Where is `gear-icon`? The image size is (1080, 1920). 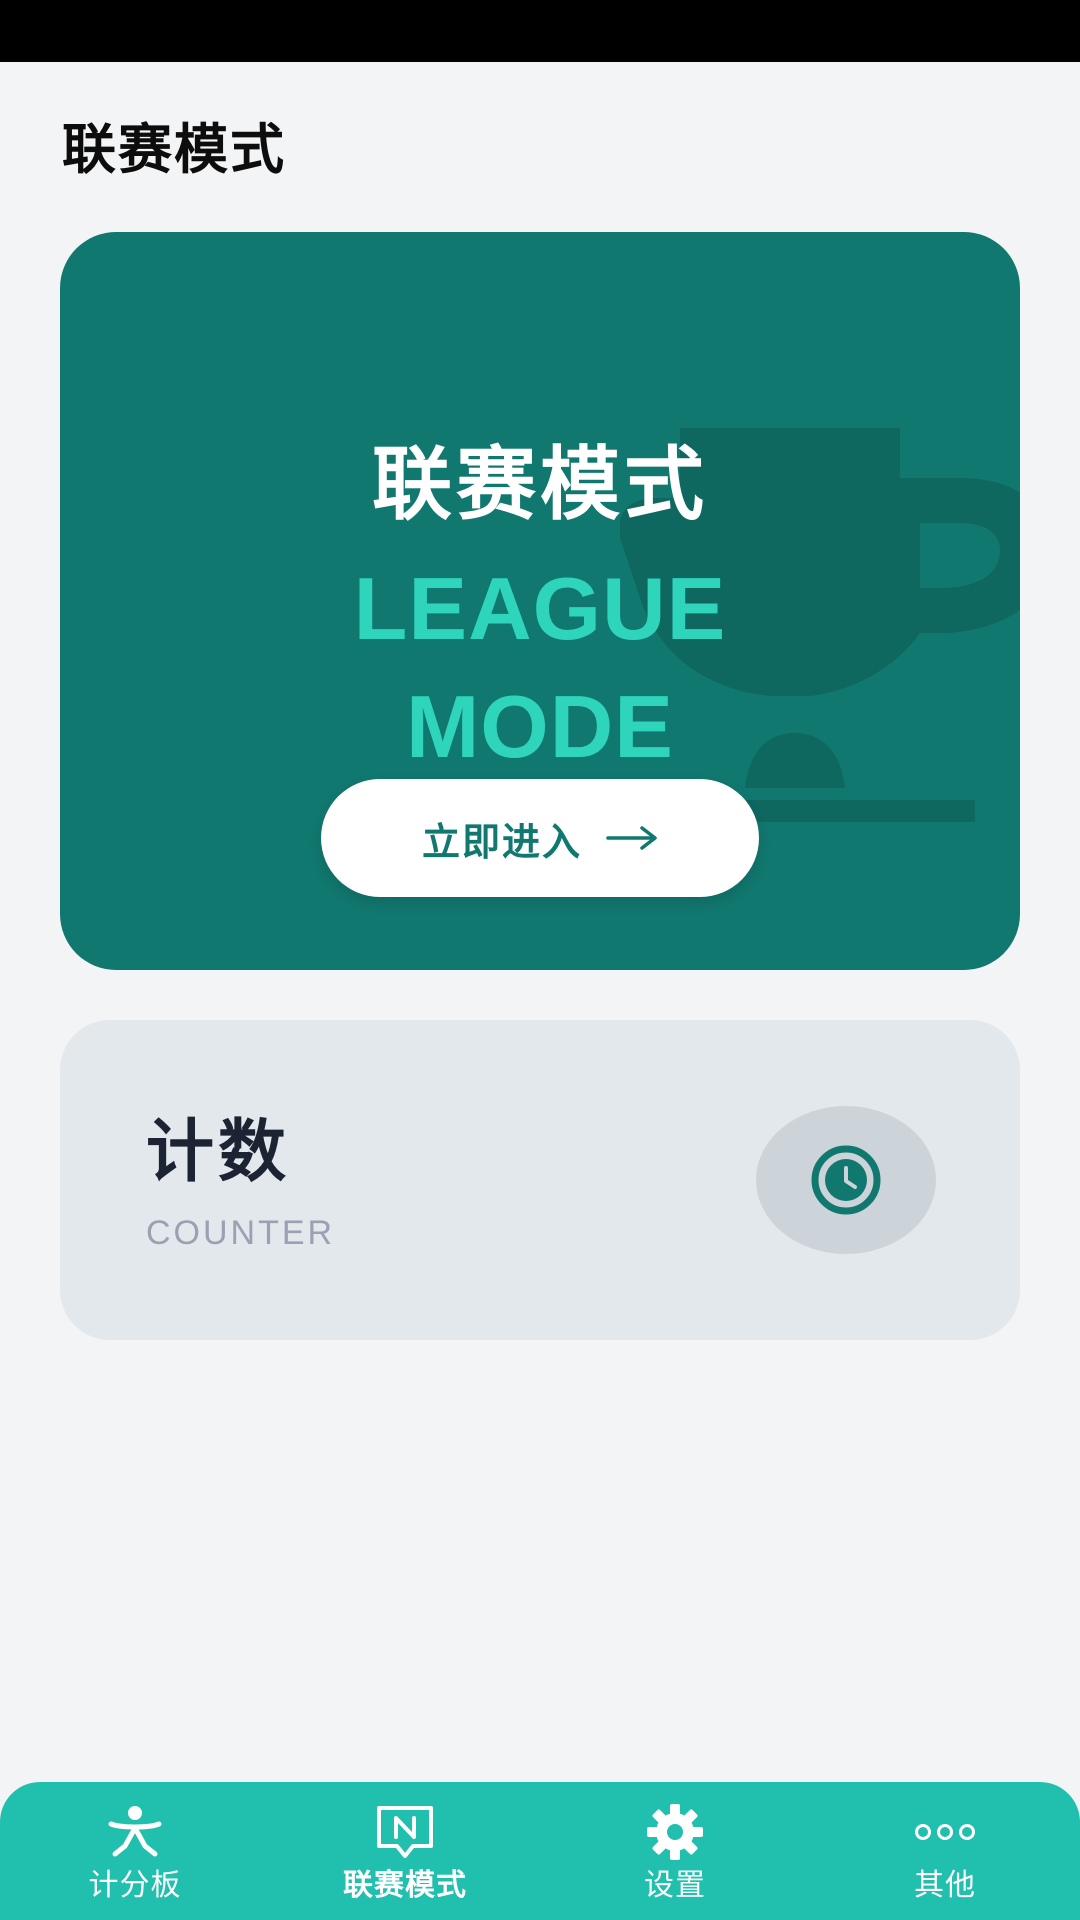
gear-icon is located at coordinates (675, 1832).